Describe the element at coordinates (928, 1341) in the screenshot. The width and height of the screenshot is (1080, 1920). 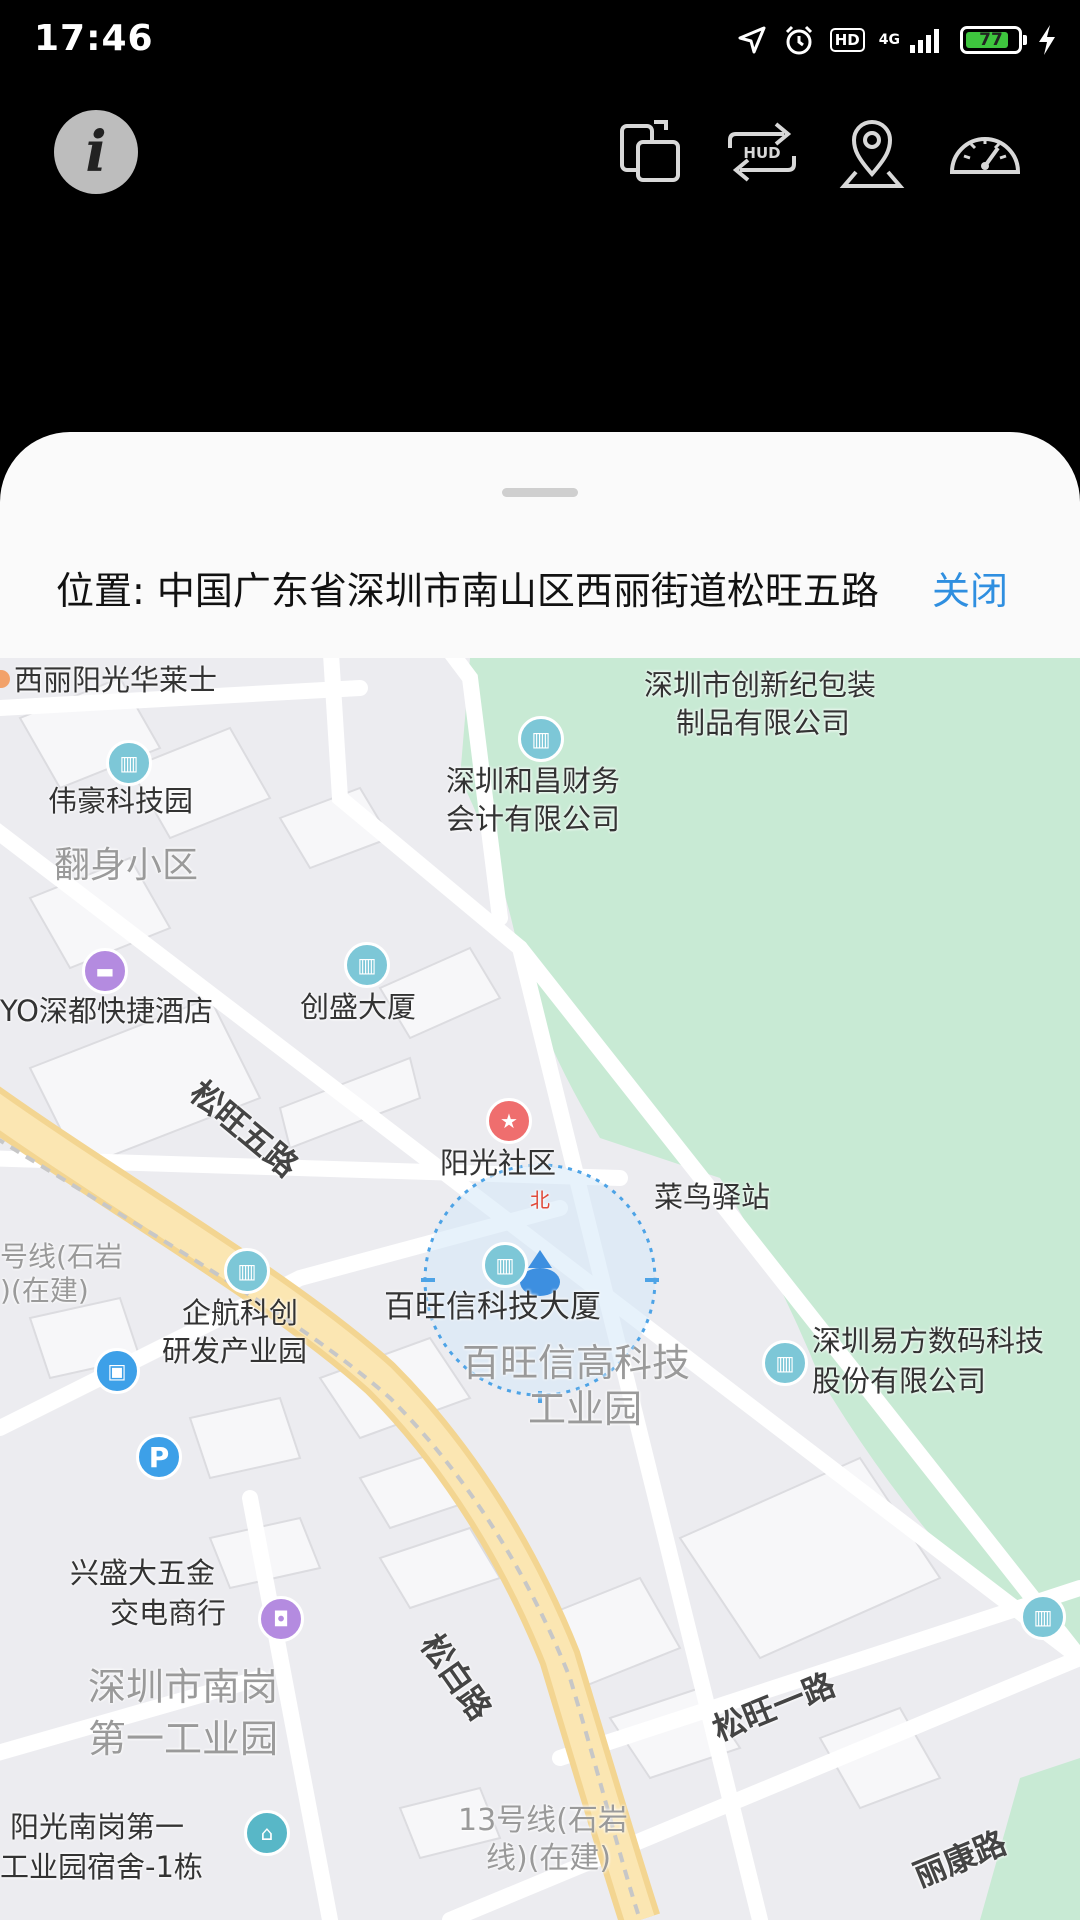
I see `map-label: 深圳易方数码科技` at that location.